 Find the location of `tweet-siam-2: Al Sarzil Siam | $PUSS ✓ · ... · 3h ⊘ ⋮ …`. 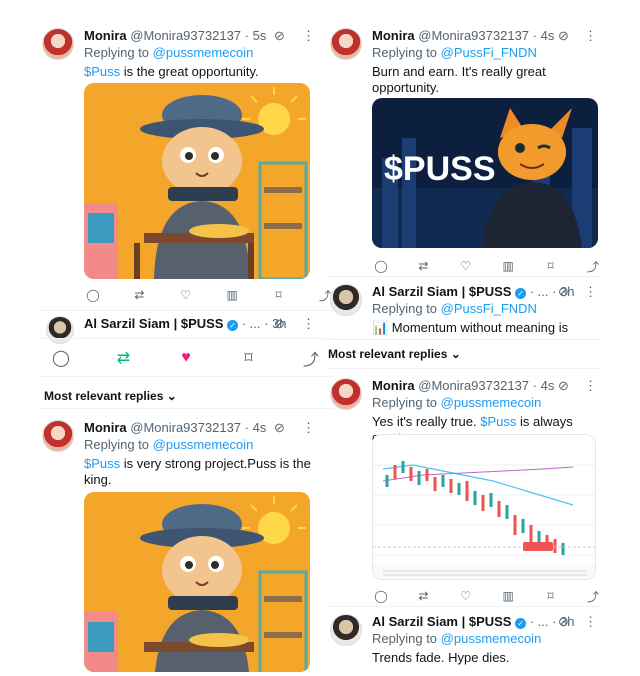

tweet-siam-2: Al Sarzil Siam | $PUSS ✓ · ... · 3h ⊘ ⋮ … is located at coordinates (464, 642).